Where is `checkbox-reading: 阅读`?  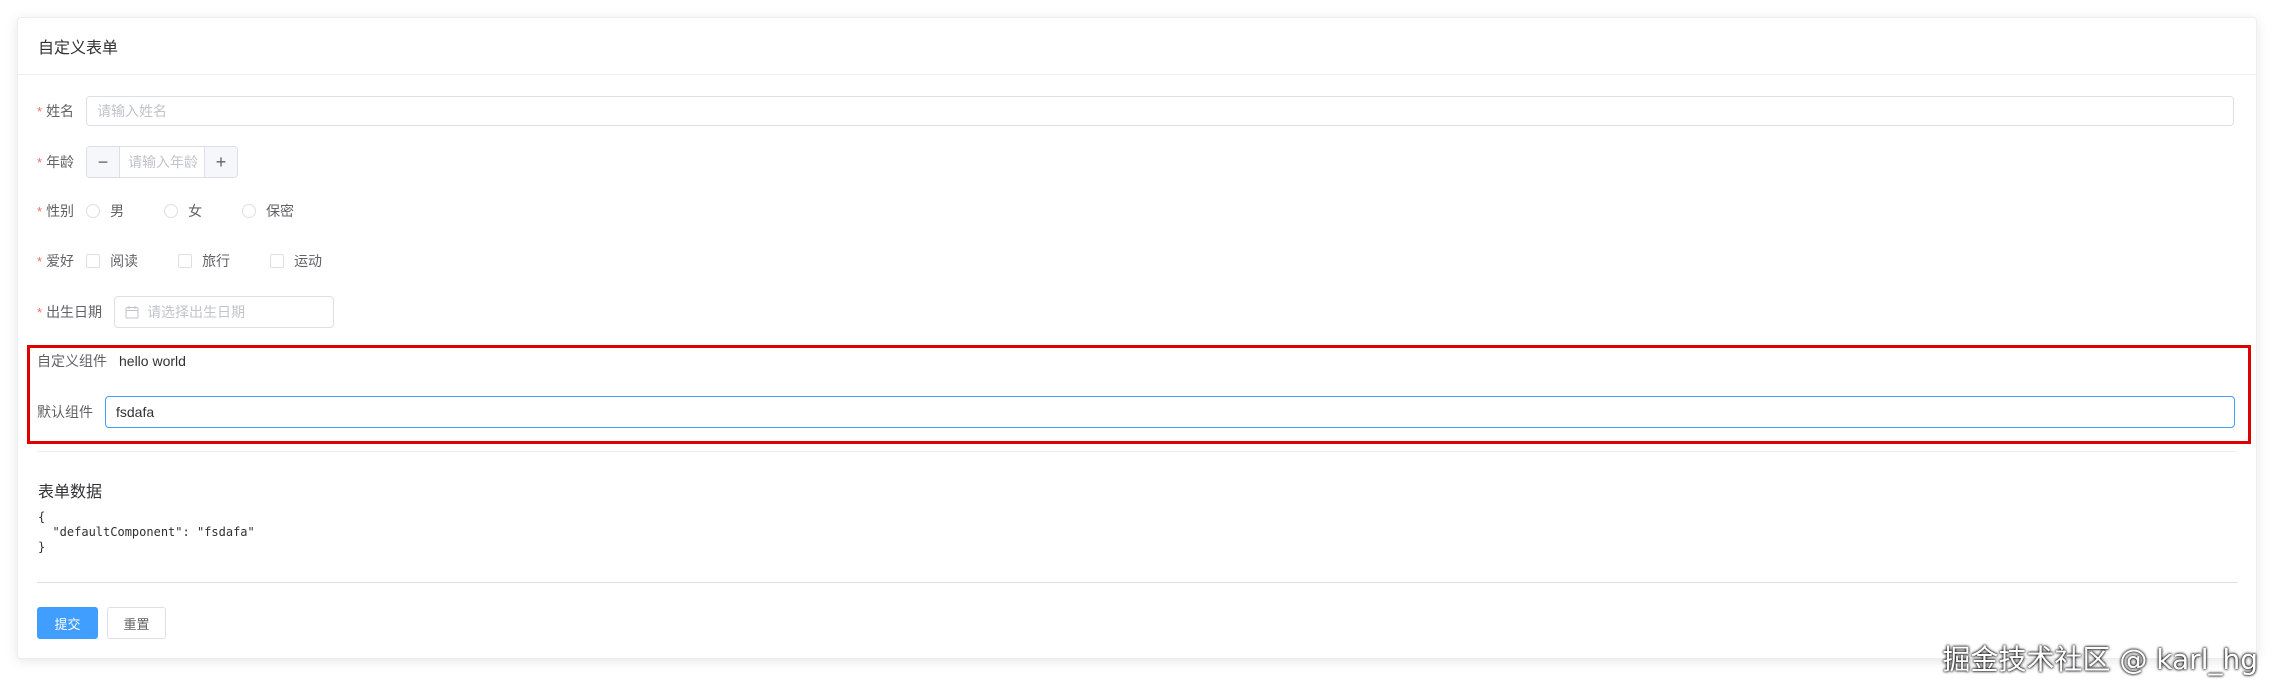
checkbox-reading: 阅读 is located at coordinates (112, 261).